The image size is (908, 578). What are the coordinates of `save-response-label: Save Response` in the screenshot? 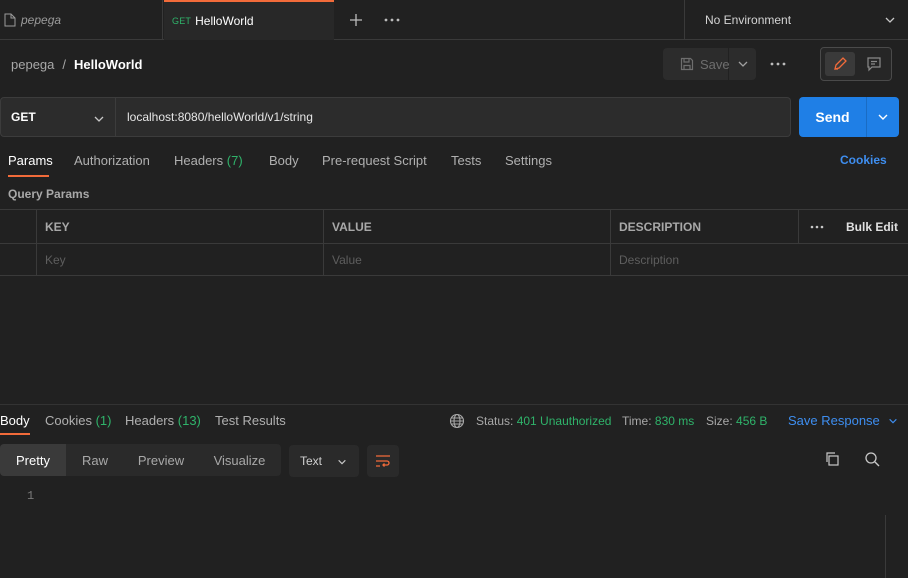 It's located at (834, 420).